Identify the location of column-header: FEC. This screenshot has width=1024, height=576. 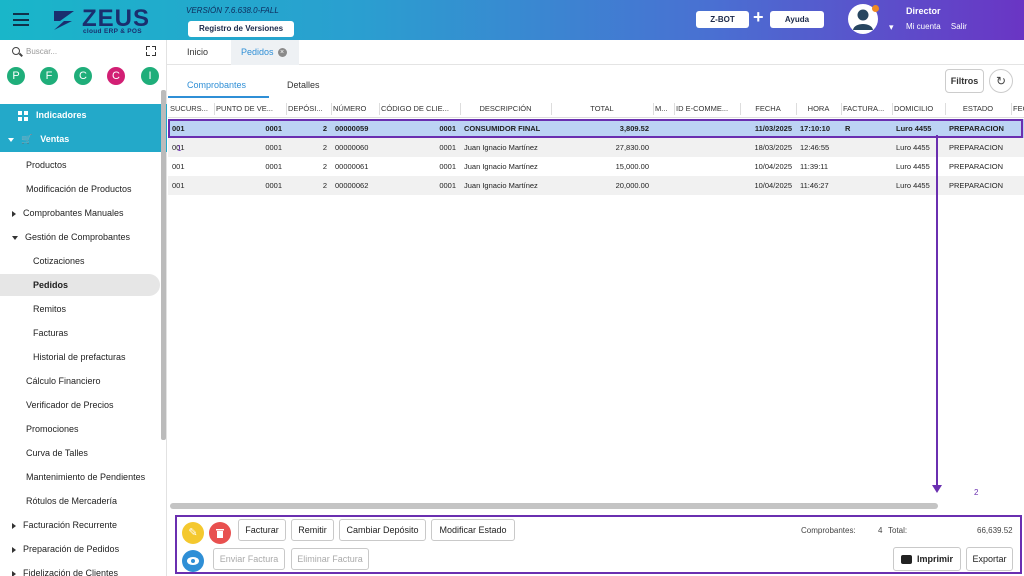
(1018, 109).